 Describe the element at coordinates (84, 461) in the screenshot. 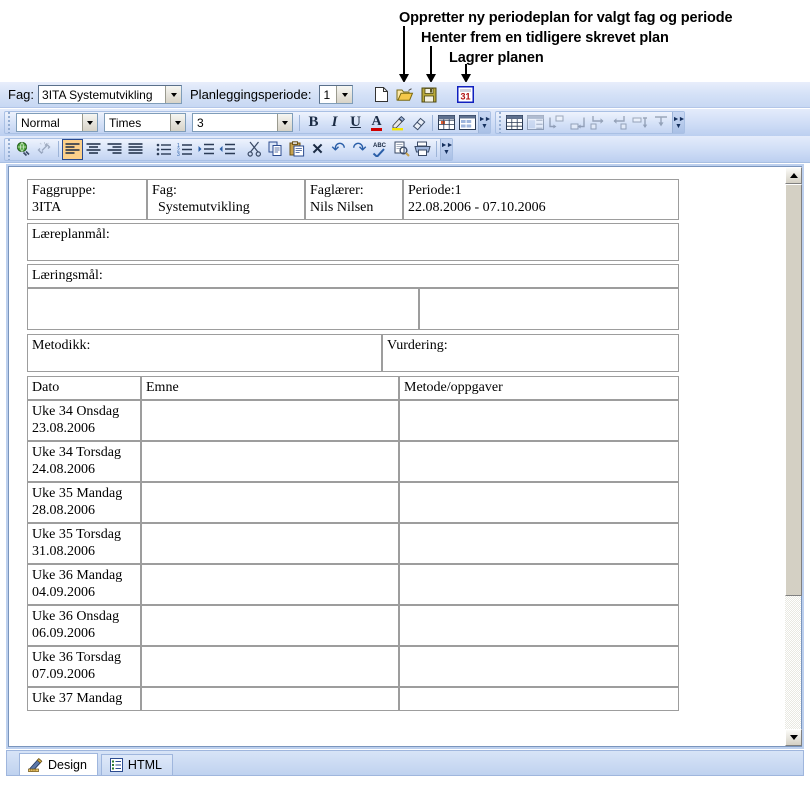

I see `plan-date-cell: Uke 34 Torsdag 24.08.2006` at that location.